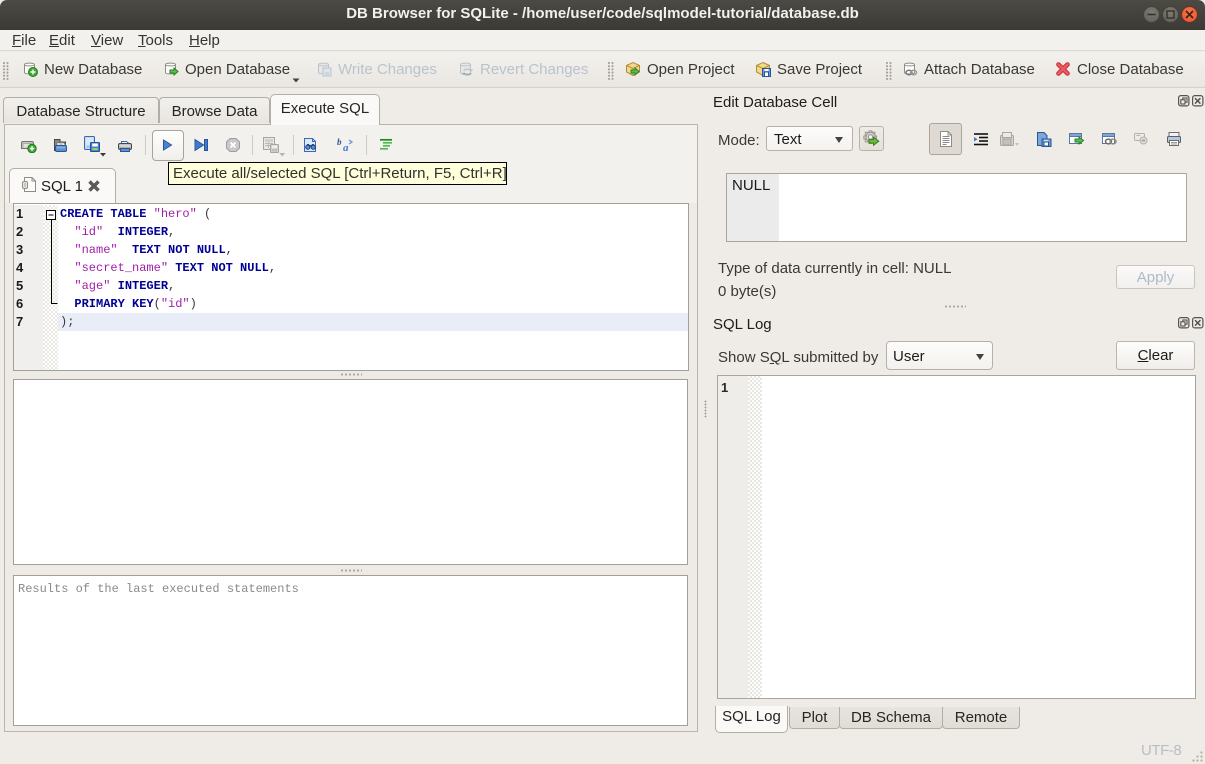 Image resolution: width=1205 pixels, height=764 pixels. What do you see at coordinates (339, 142) in the screenshot?
I see `svg-text: b` at bounding box center [339, 142].